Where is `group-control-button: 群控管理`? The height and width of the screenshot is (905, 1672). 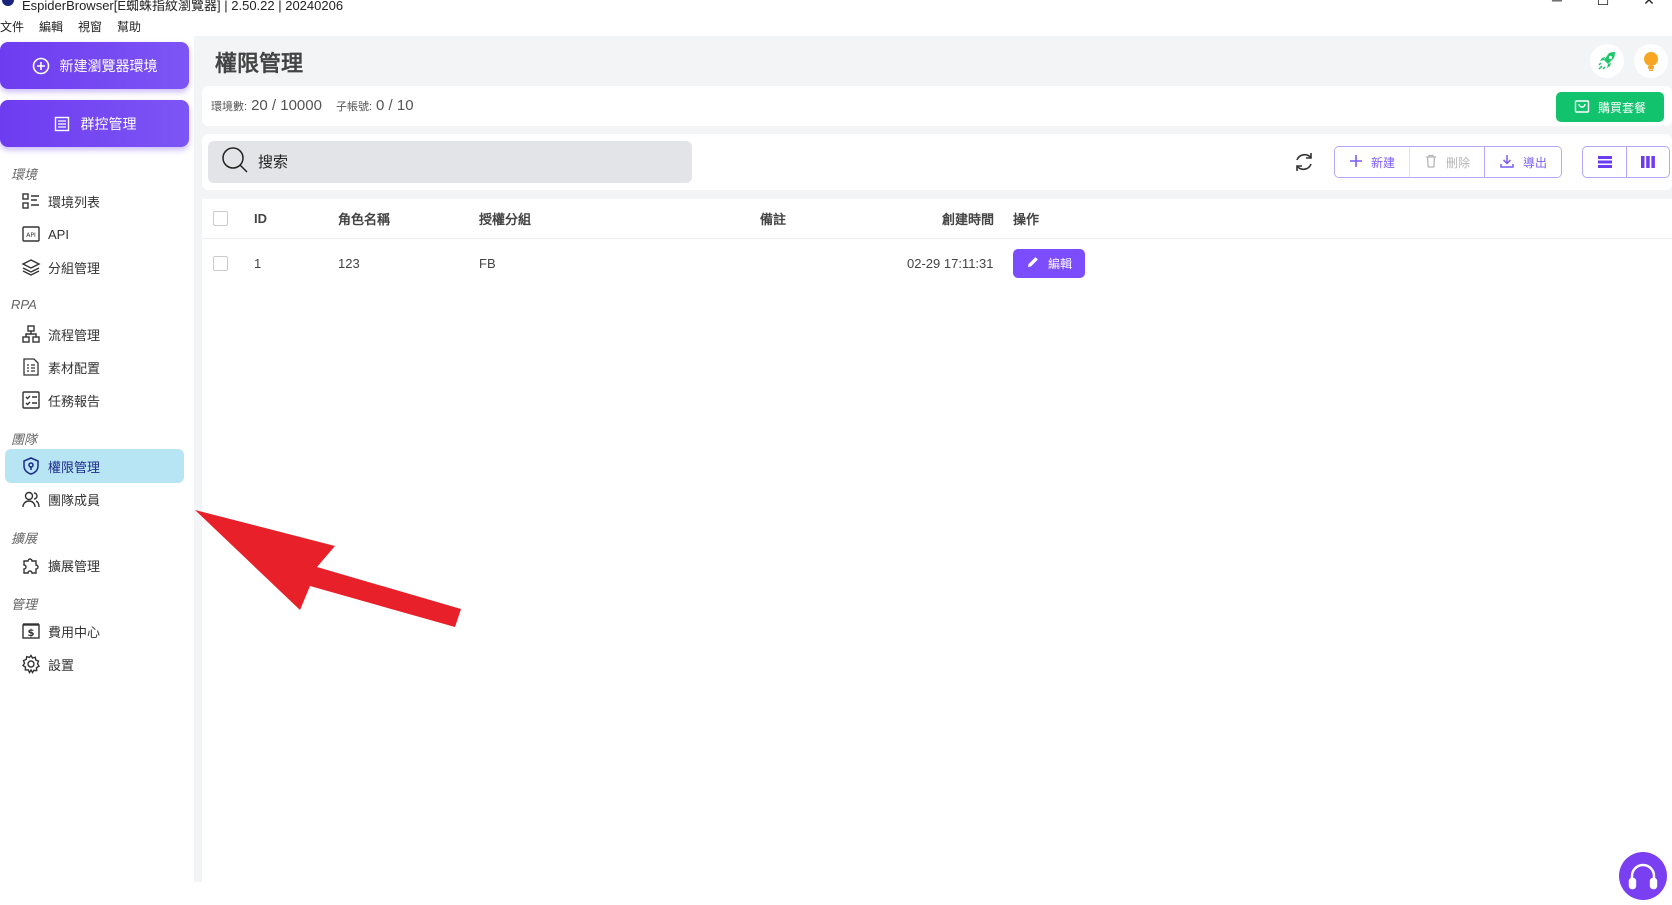
group-control-button: 群控管理 is located at coordinates (94, 123).